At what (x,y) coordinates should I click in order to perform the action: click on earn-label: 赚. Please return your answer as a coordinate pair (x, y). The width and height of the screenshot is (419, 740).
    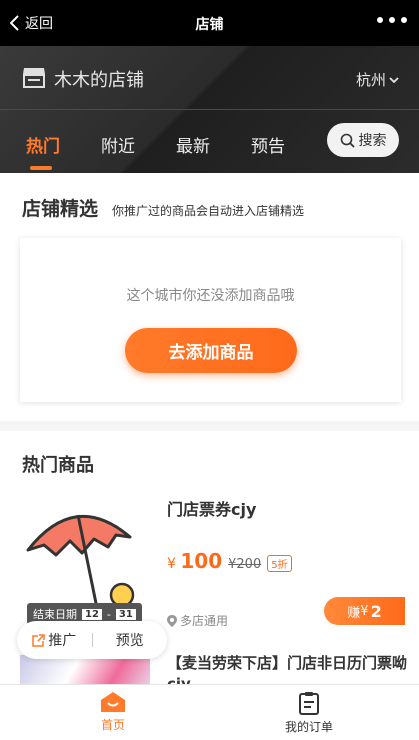
    Looking at the image, I should click on (354, 613).